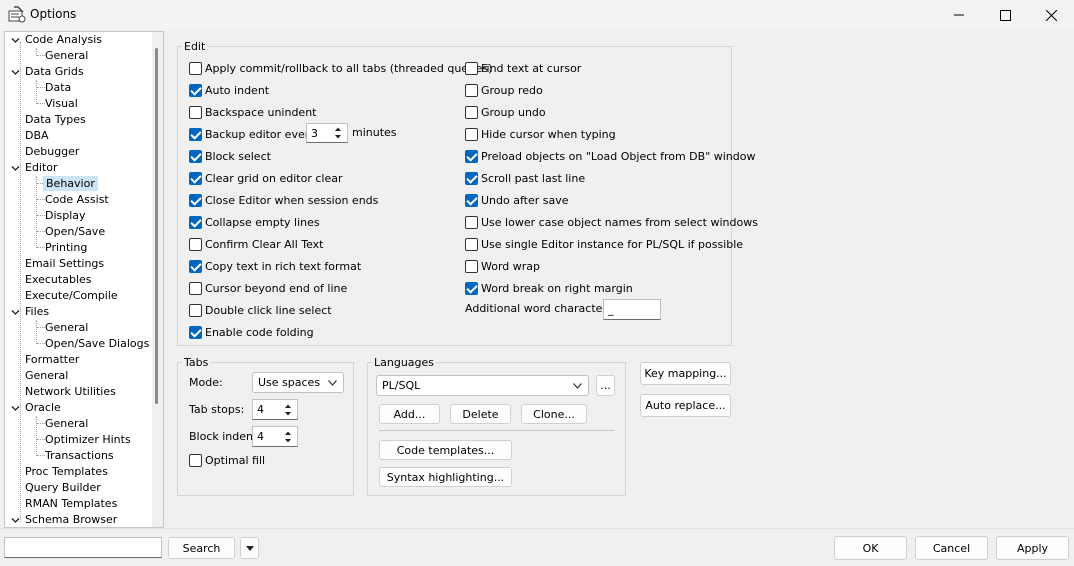 The height and width of the screenshot is (566, 1074). I want to click on double-click-select-checkbox: Double click line select, so click(260, 310).